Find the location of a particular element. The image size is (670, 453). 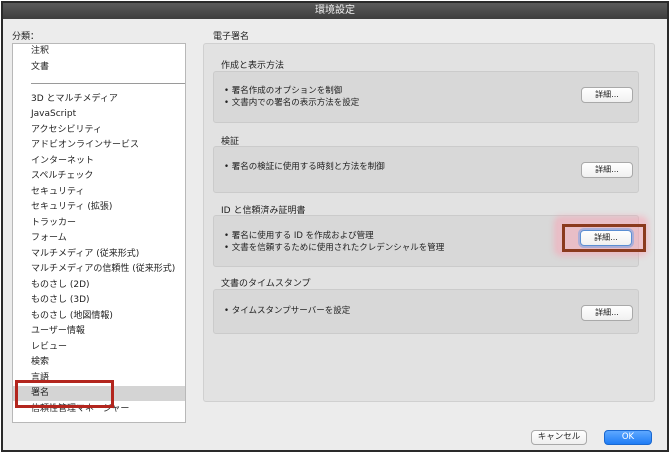

category-label: 分類： is located at coordinates (26, 37).